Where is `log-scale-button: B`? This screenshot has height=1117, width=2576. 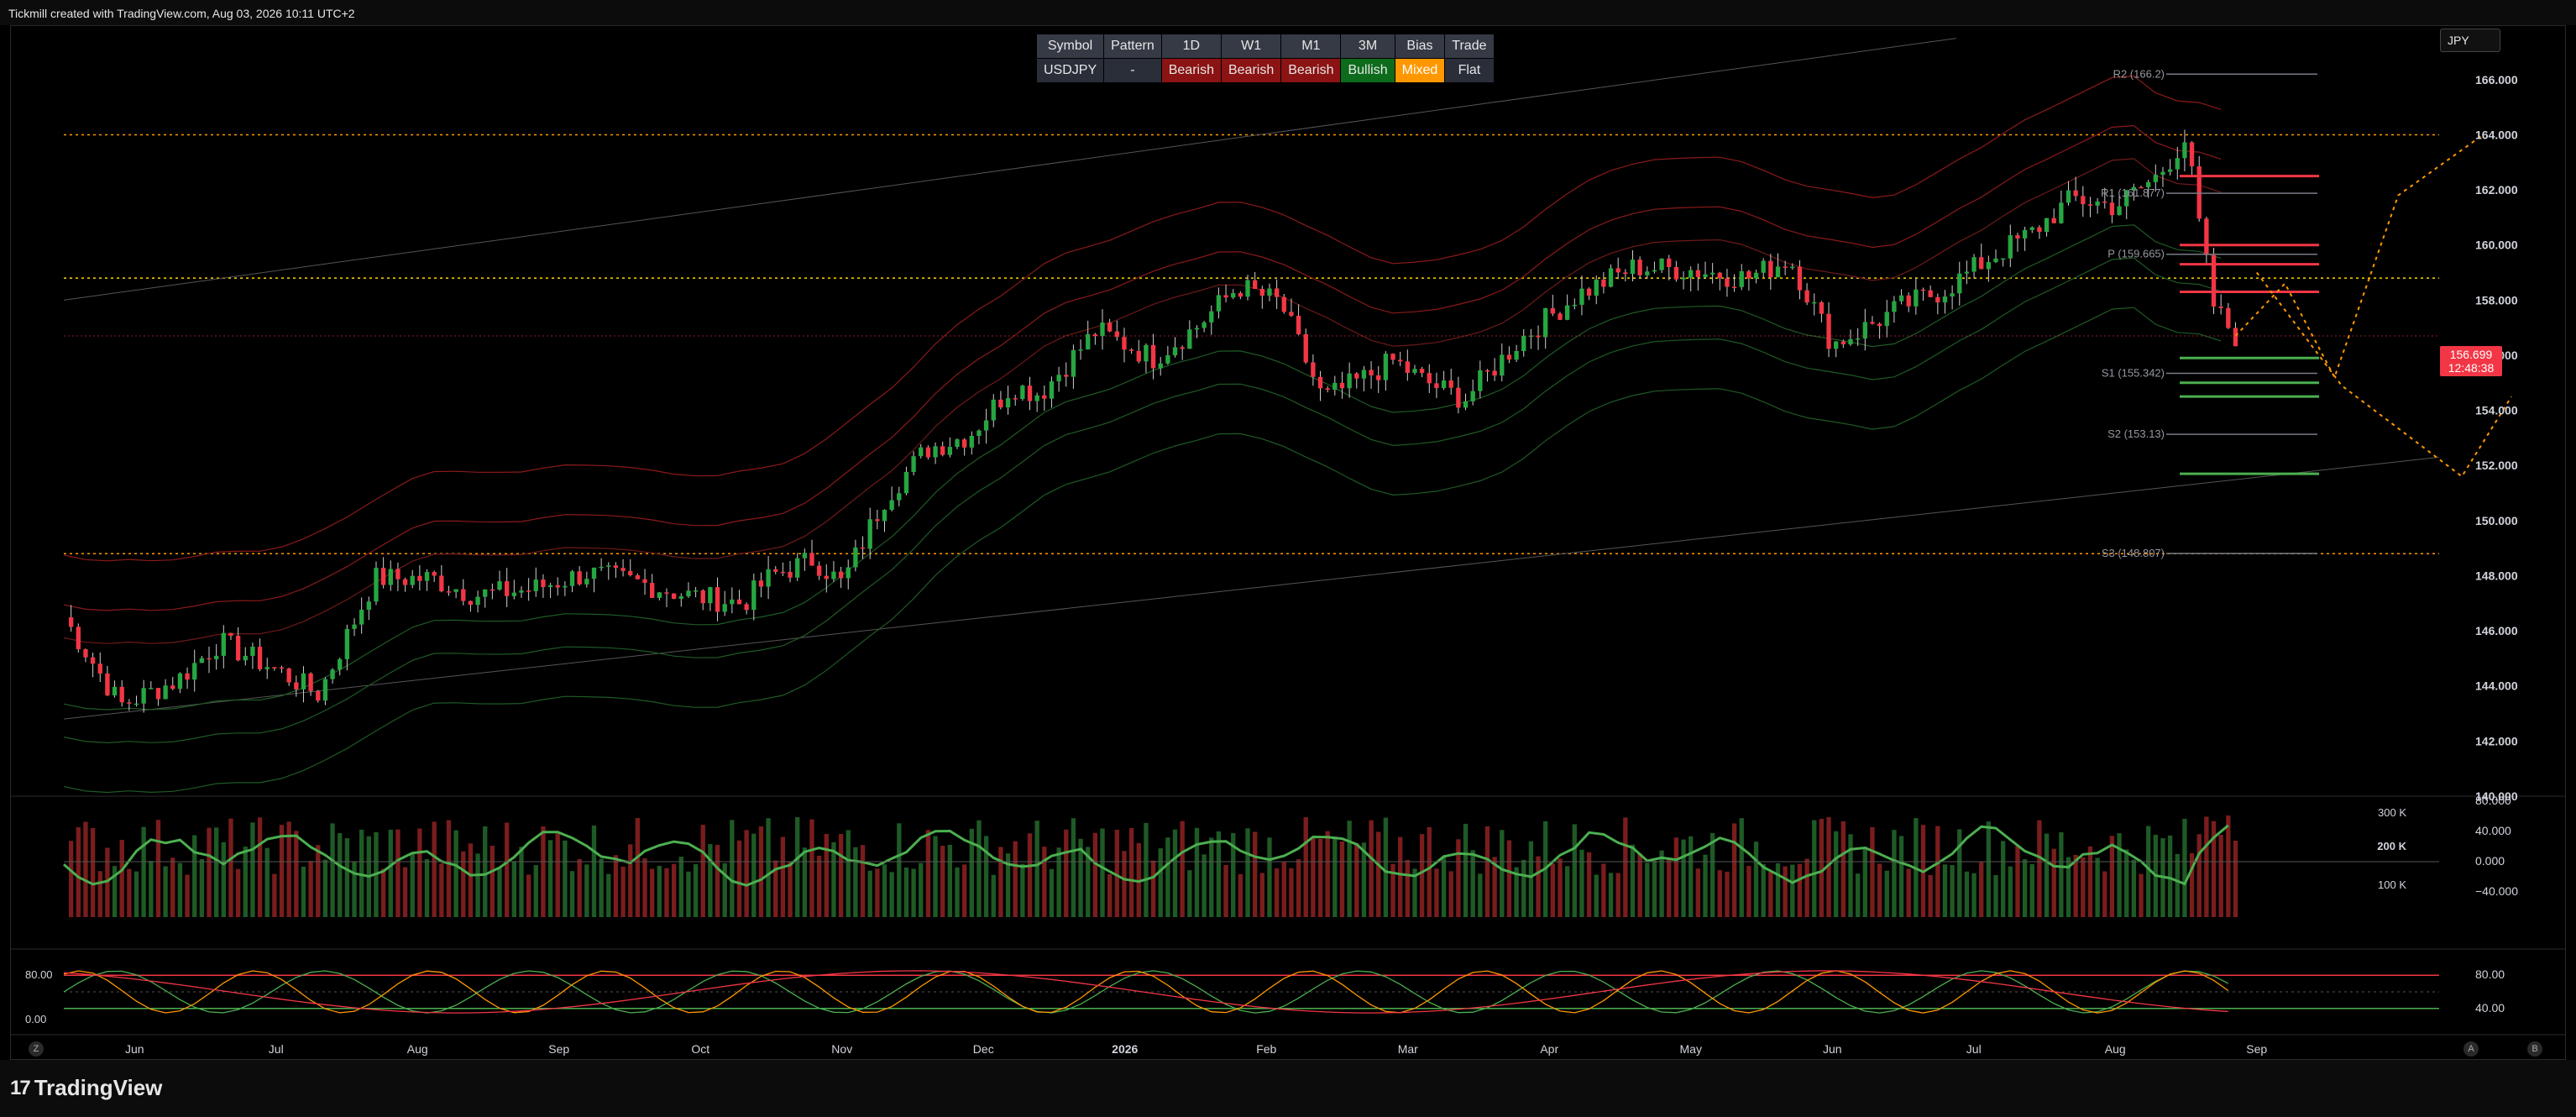 log-scale-button: B is located at coordinates (2534, 1049).